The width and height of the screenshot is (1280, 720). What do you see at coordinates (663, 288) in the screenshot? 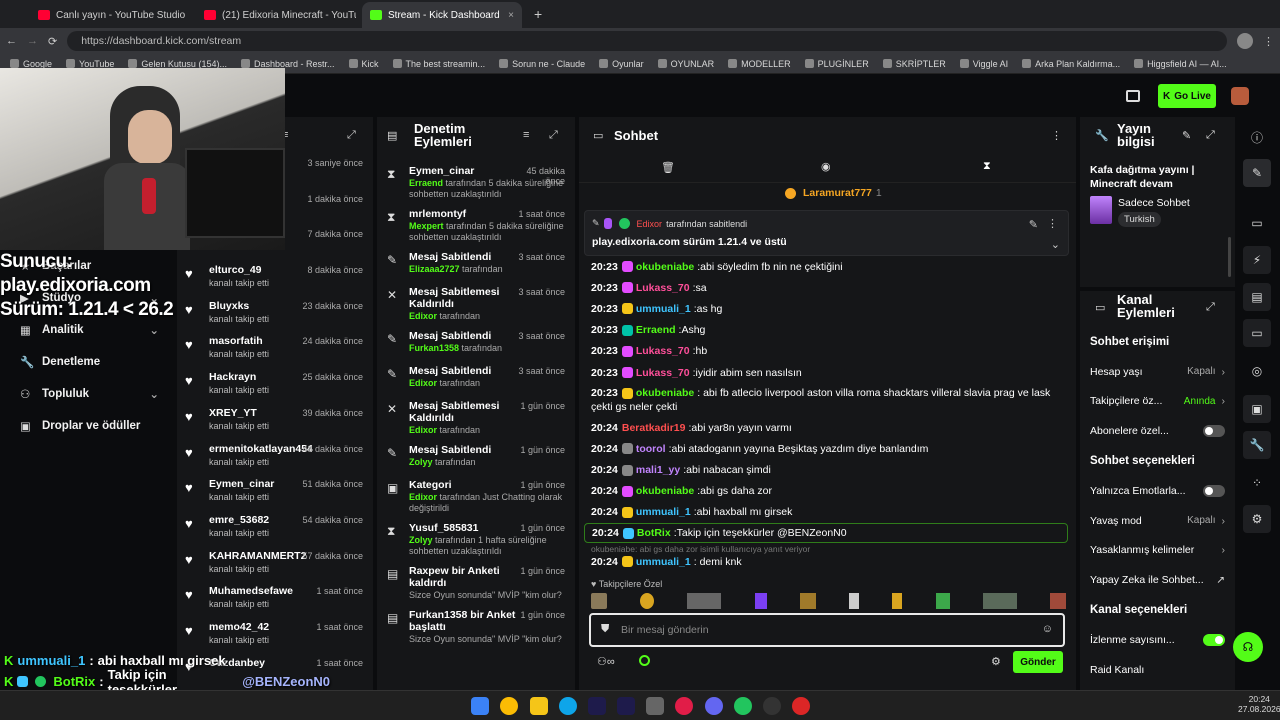
I see `chat-username: Lukass_70` at bounding box center [663, 288].